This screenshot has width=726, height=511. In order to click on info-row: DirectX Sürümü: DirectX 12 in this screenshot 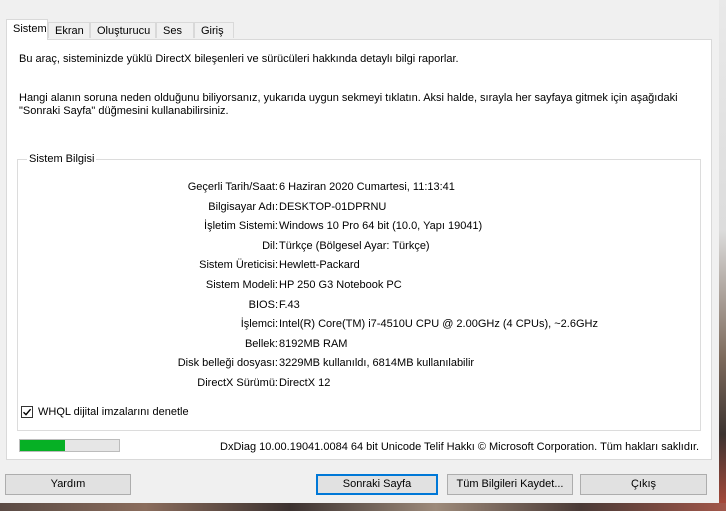, I will do `click(360, 384)`.